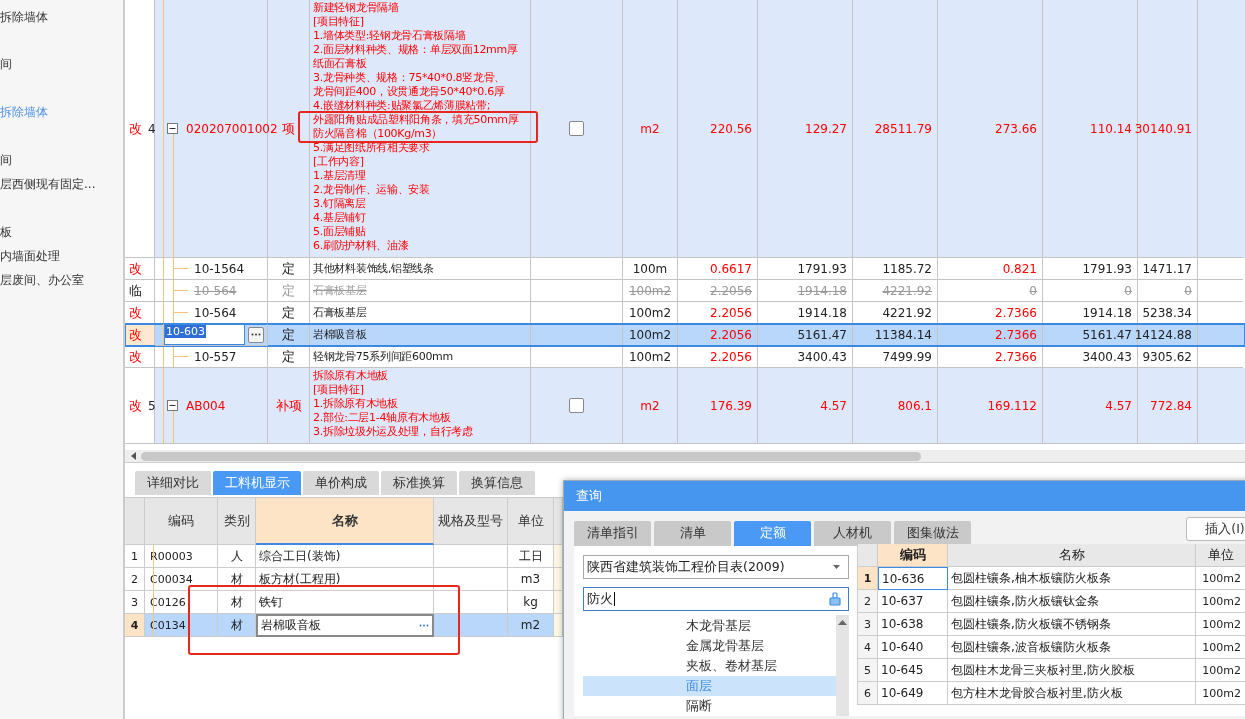 This screenshot has width=1245, height=719. What do you see at coordinates (822, 356) in the screenshot?
I see `amount-value: 3400.43` at bounding box center [822, 356].